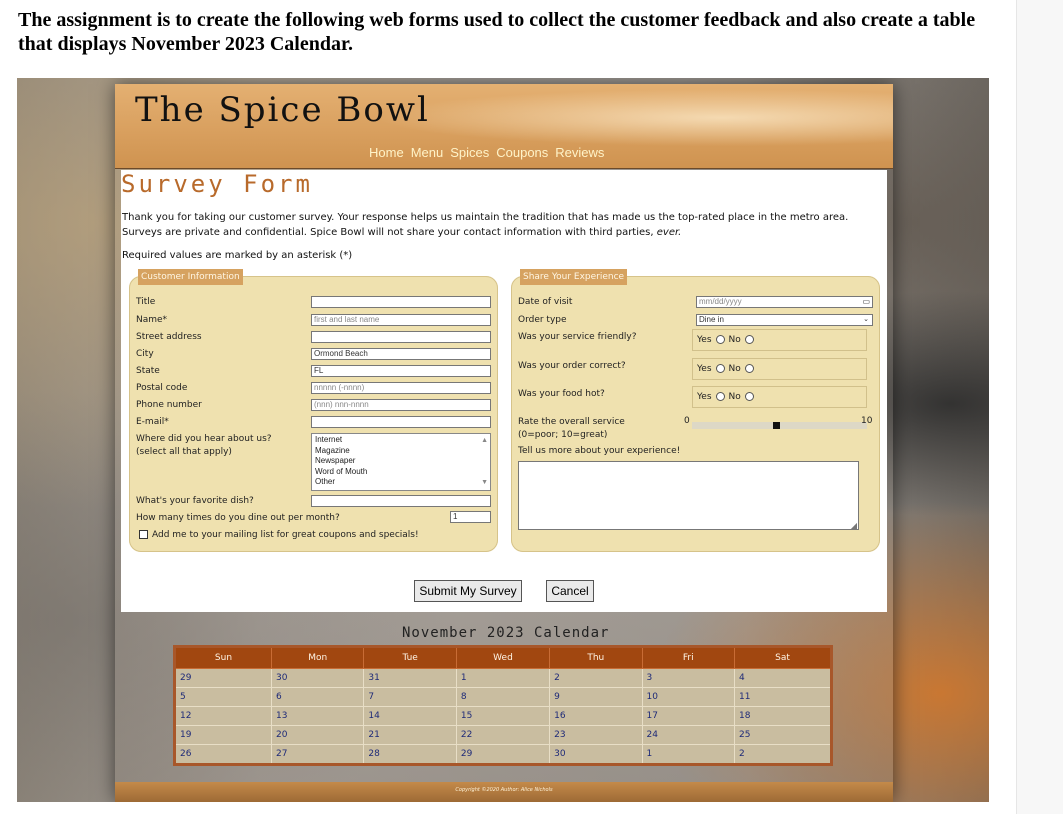 This screenshot has width=1063, height=814. I want to click on city-input: Ormond Beach, so click(401, 354).